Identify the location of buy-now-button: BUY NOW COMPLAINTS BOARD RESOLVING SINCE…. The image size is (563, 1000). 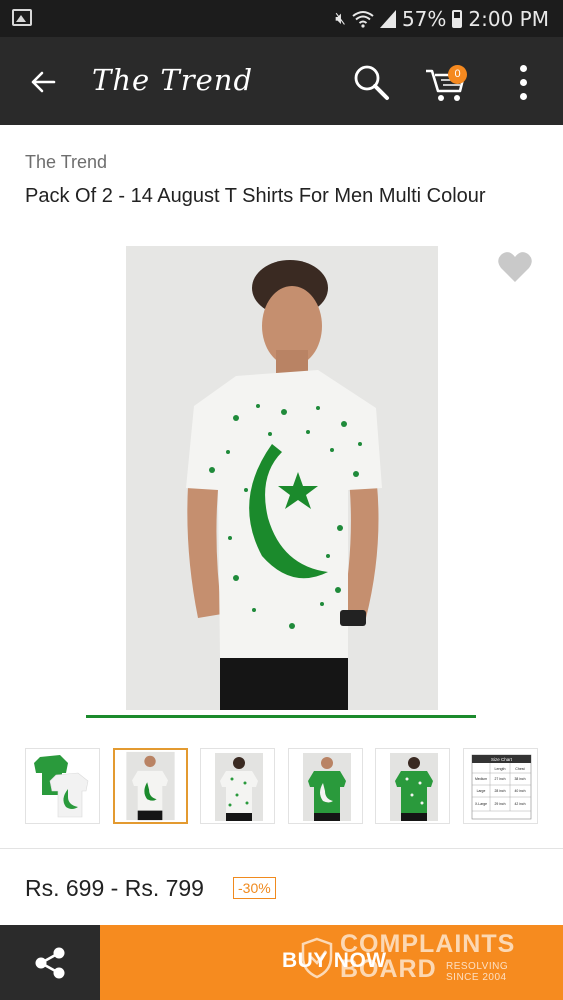
(331, 962).